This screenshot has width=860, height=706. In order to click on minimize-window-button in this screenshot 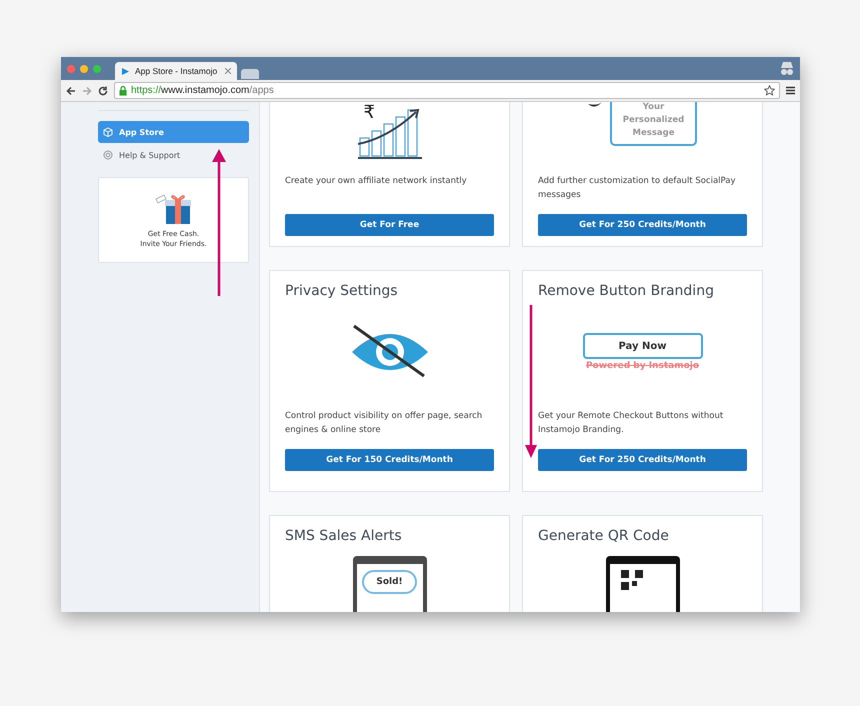, I will do `click(84, 68)`.